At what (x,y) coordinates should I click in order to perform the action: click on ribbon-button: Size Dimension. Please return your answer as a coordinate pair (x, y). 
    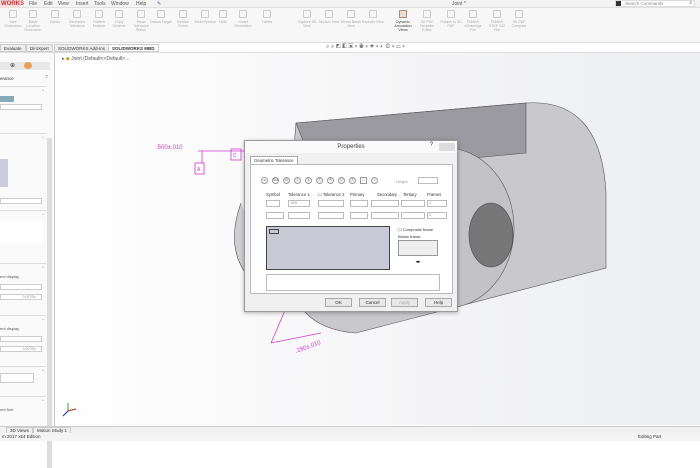
    Looking at the image, I should click on (13, 19).